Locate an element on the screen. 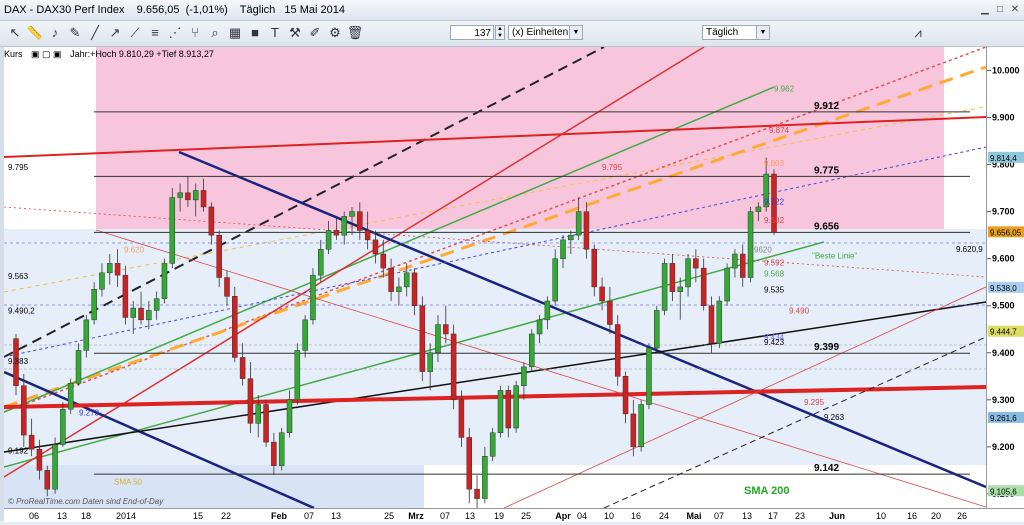 This screenshot has height=525, width=1024. bars-count-input: 137 is located at coordinates (472, 32).